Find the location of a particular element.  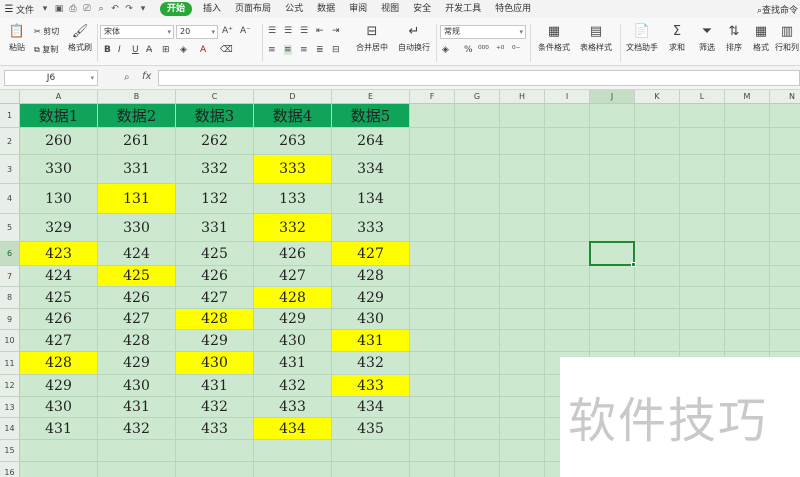

align-right-icon: ≡ is located at coordinates (304, 50).